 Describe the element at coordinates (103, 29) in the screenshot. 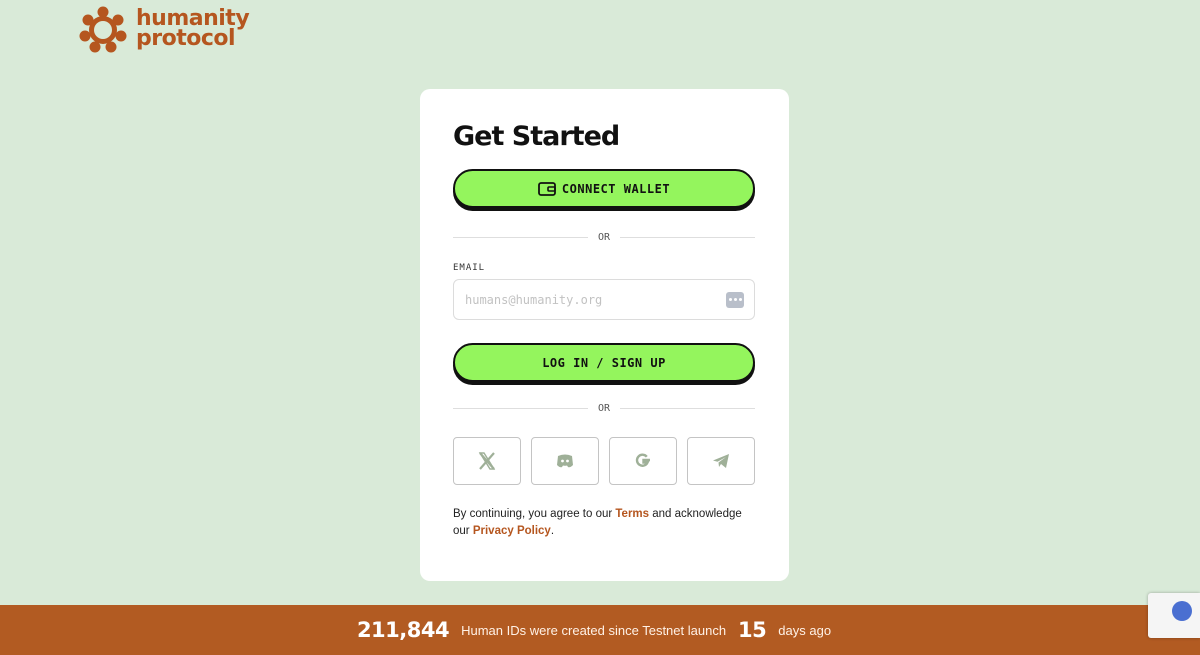

I see `humanity-logo-icon` at that location.